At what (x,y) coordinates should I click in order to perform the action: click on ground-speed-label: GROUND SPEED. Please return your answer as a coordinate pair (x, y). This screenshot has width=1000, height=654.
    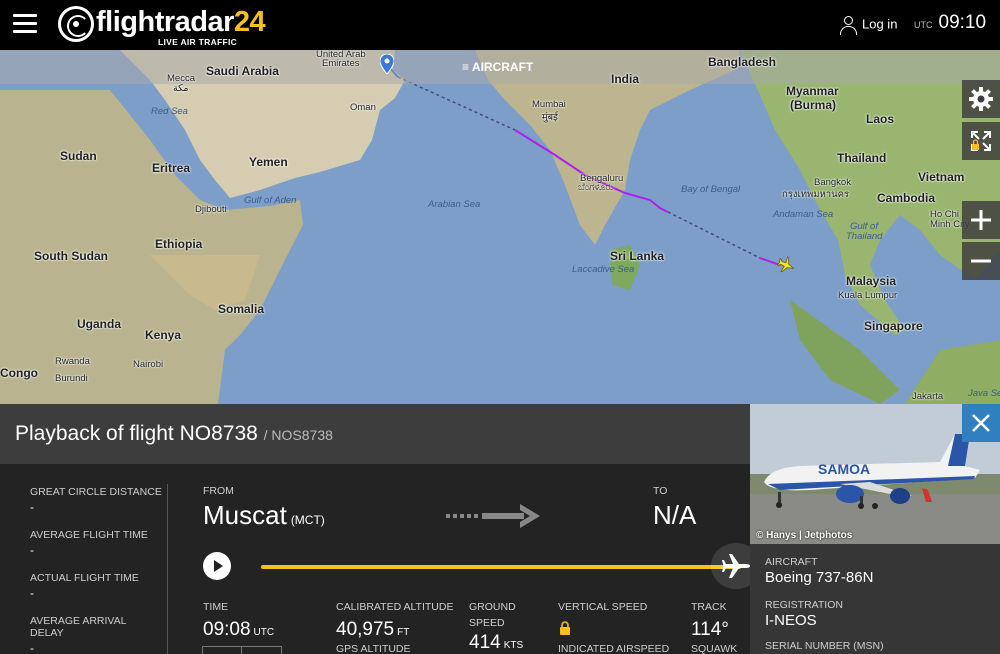
    Looking at the image, I should click on (492, 615).